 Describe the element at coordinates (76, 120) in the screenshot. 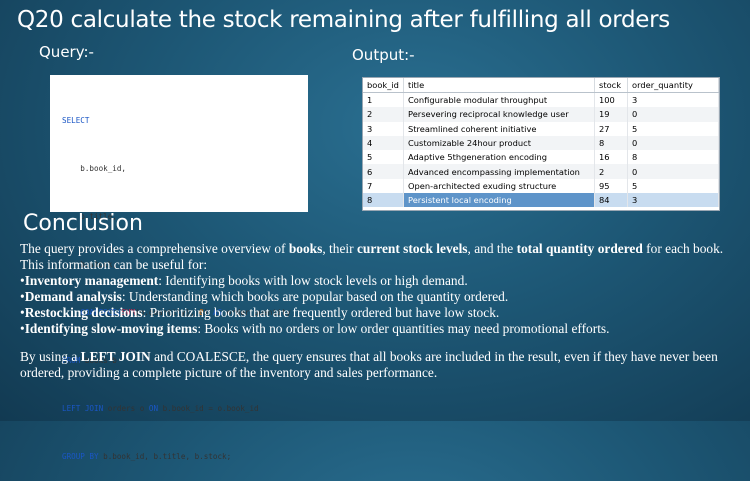

I see `sql-keyword: SELECT` at that location.